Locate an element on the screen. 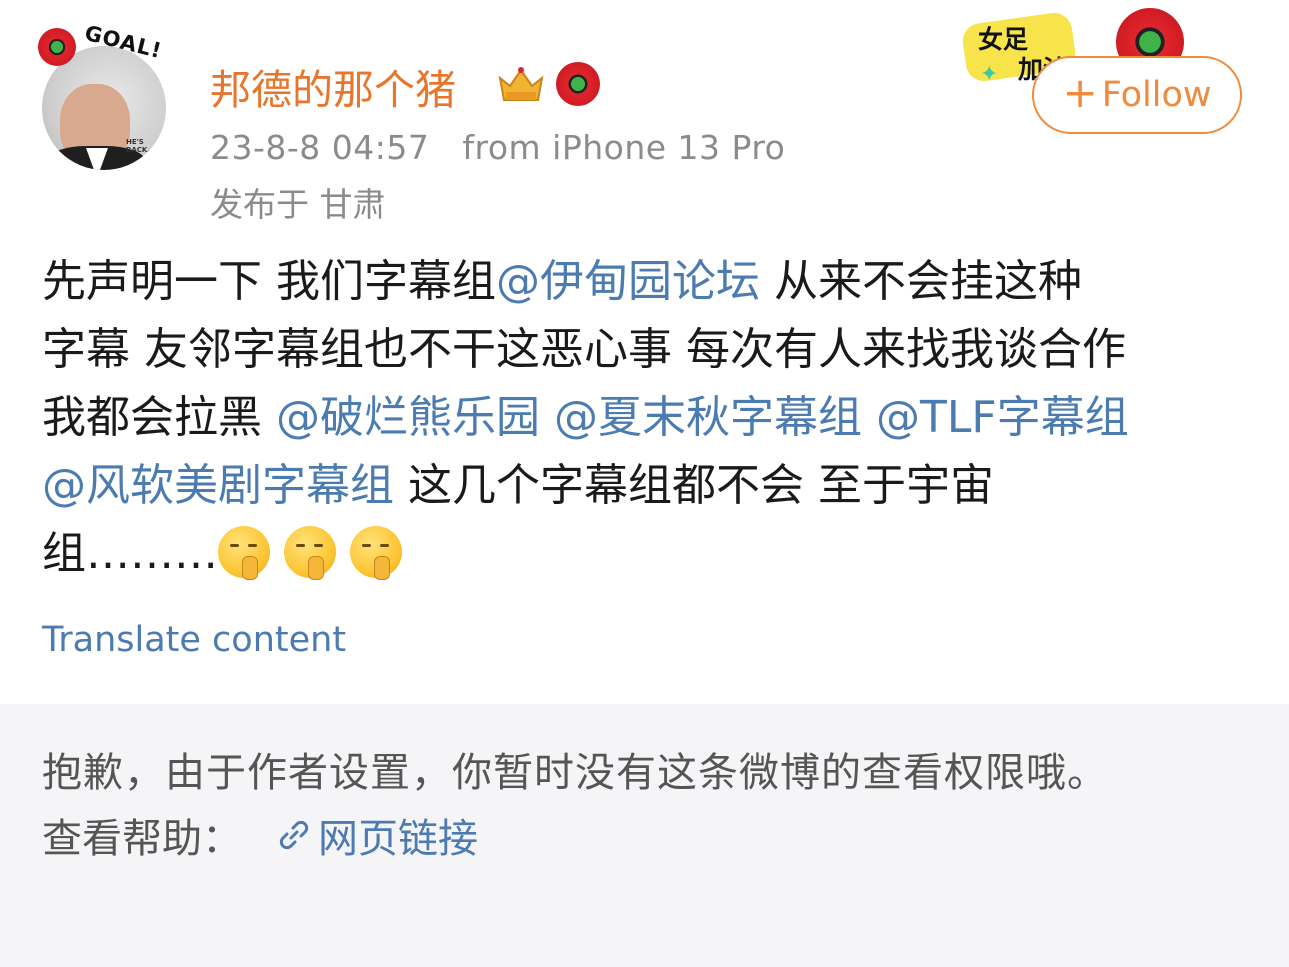 The width and height of the screenshot is (1289, 967). post-text: 这几个字幕组都不会 至于宇宙 is located at coordinates (694, 485).